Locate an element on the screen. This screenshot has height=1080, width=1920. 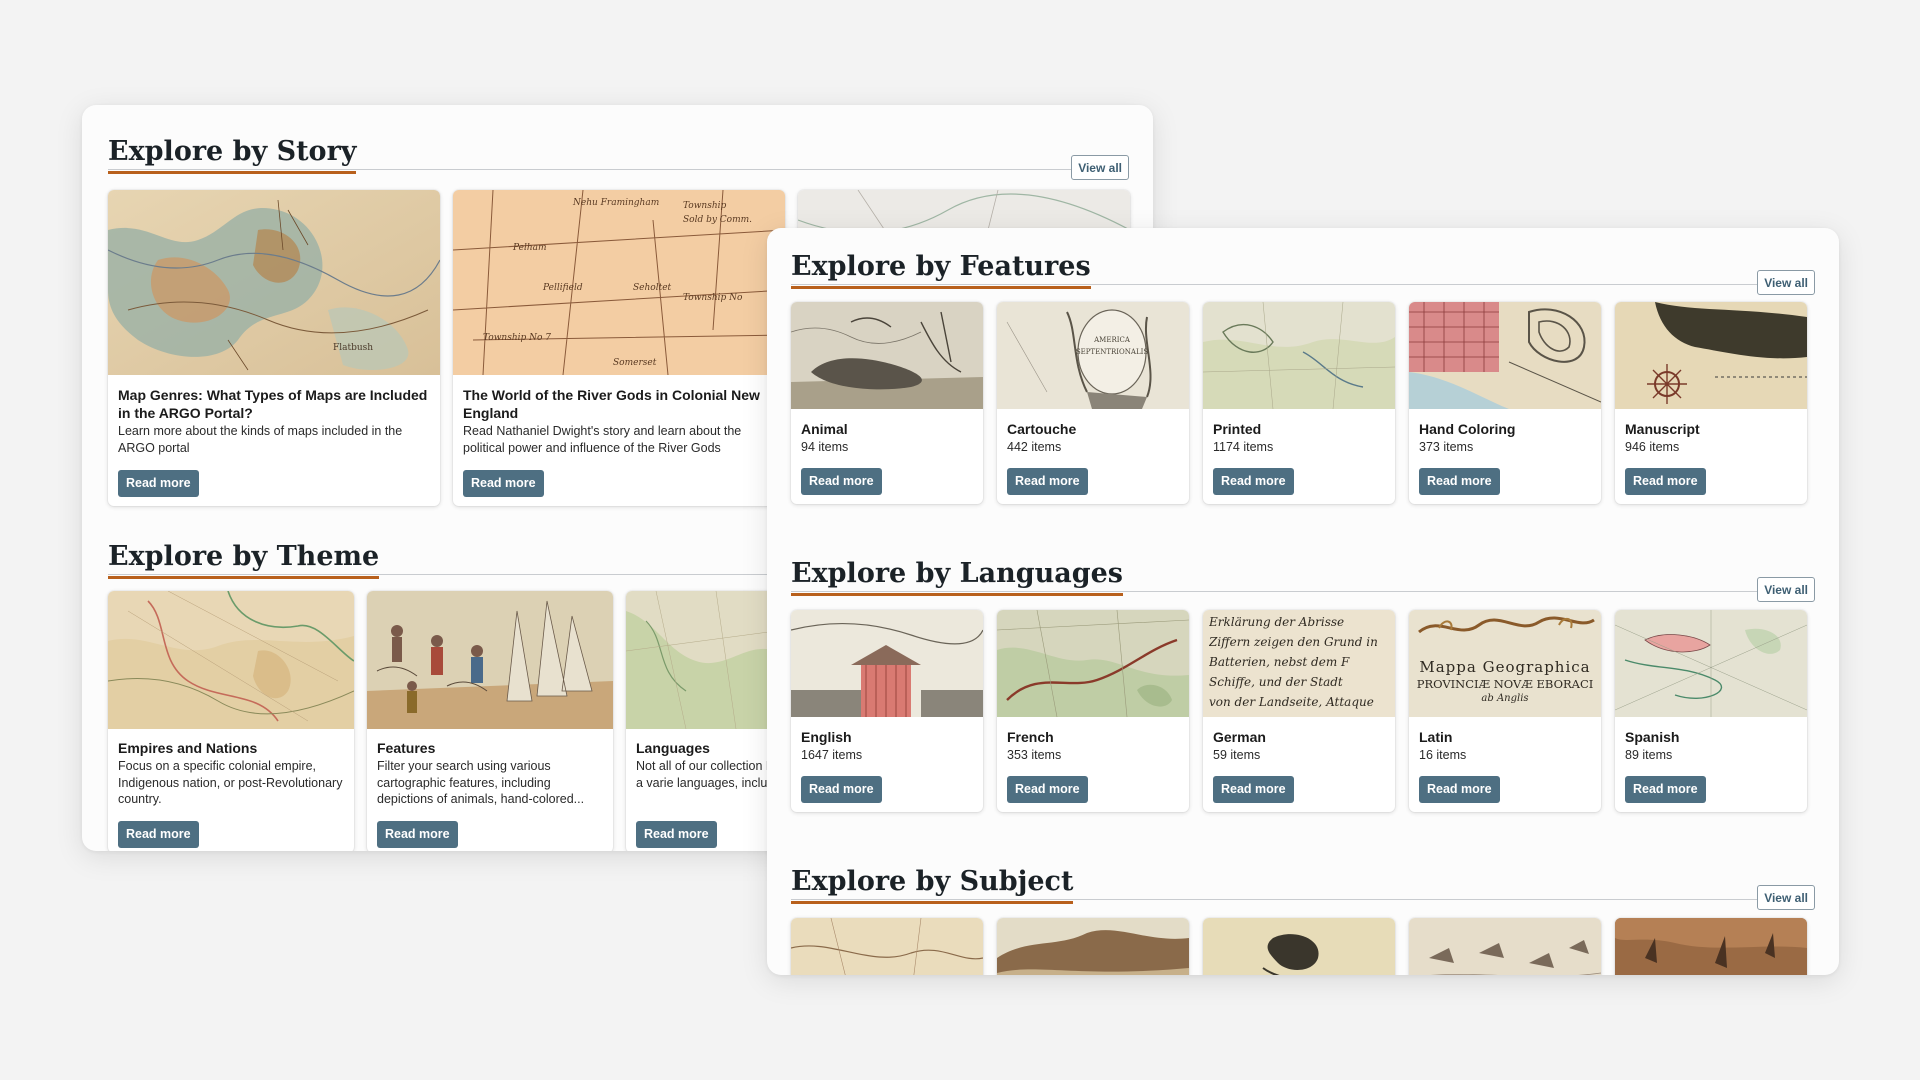
card-body: Printed 1174 items is located at coordinates (1299, 437).